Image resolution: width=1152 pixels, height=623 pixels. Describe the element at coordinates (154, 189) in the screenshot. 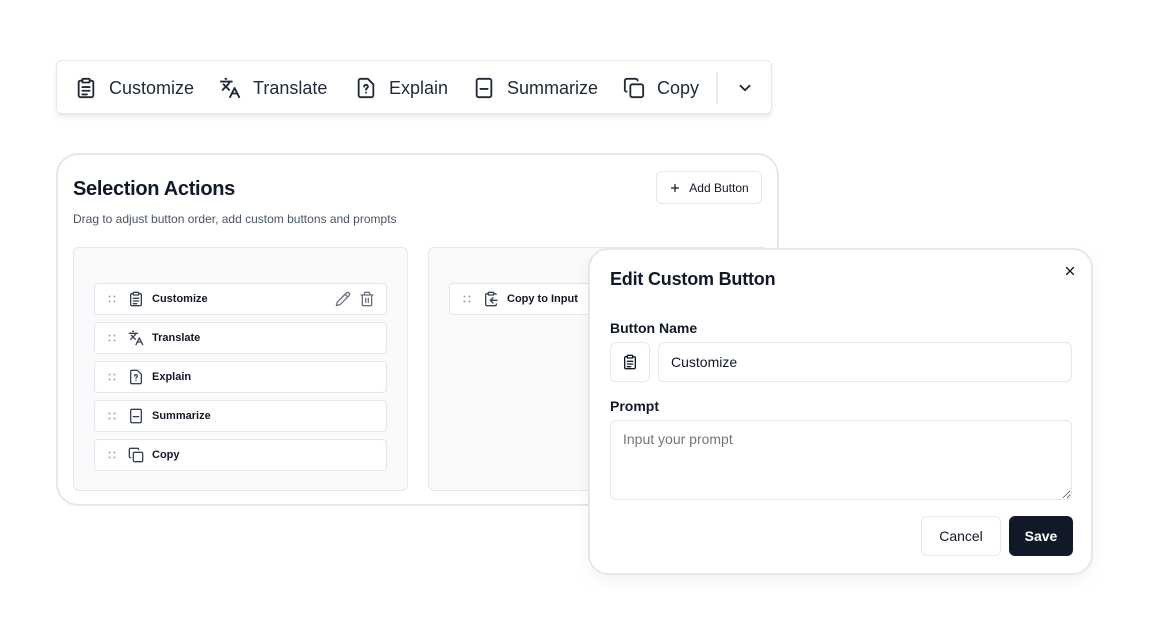

I see `card-title: Selection Actions` at that location.